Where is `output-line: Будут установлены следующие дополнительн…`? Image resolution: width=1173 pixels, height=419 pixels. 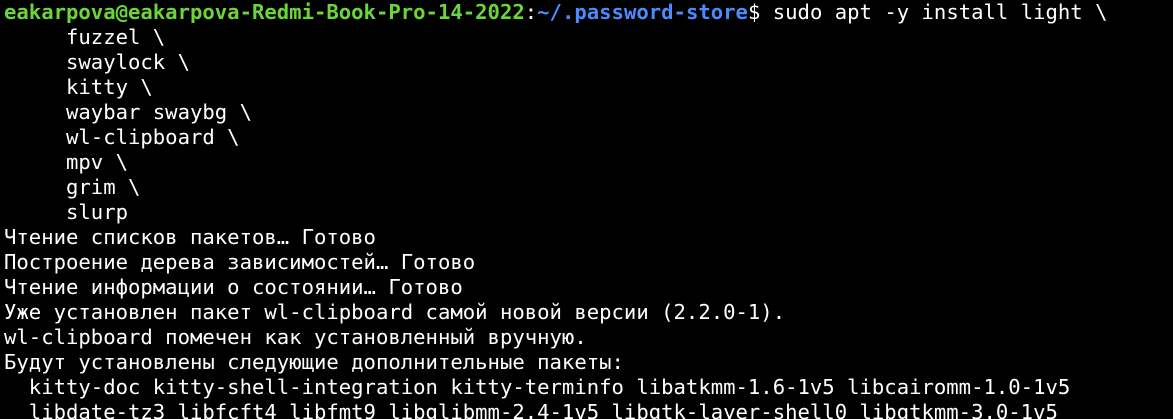 output-line: Будут установлены следующие дополнительн… is located at coordinates (314, 362).